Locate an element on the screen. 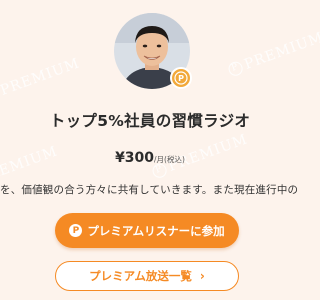 Image resolution: width=320 pixels, height=300 pixels. premium-episodes-list-button: プレミアム放送一覧 › is located at coordinates (147, 276).